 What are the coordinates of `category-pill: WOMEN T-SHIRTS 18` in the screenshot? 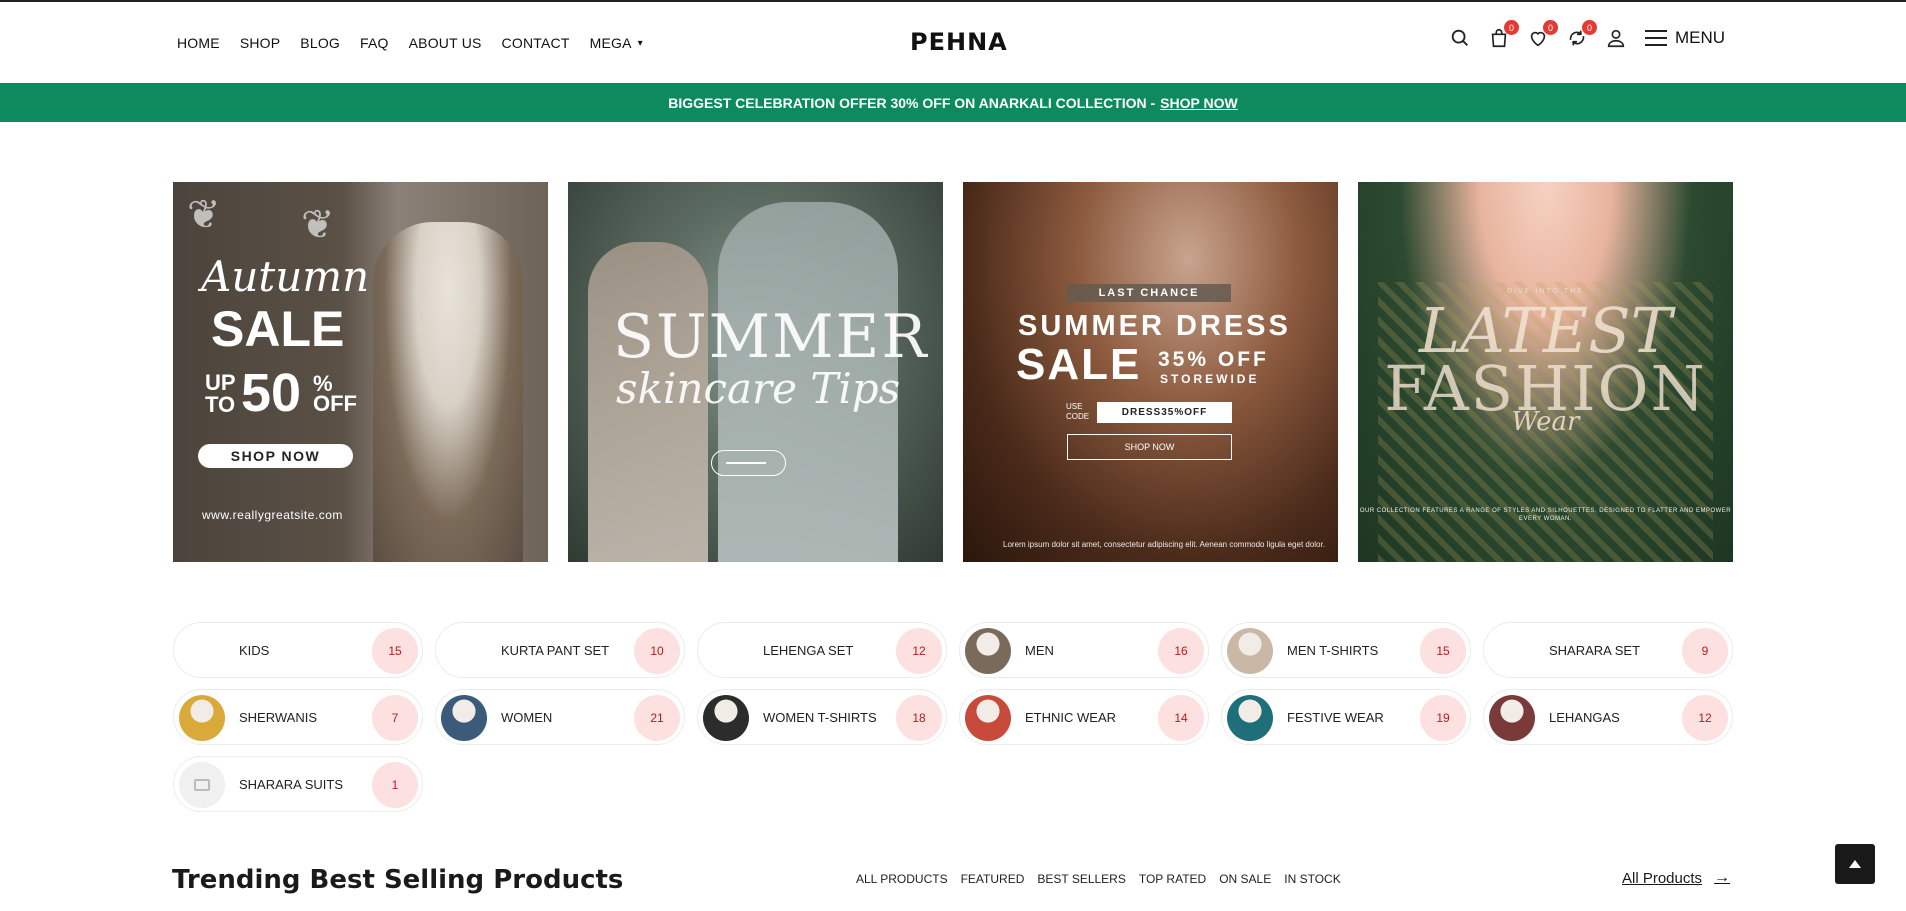 It's located at (822, 717).